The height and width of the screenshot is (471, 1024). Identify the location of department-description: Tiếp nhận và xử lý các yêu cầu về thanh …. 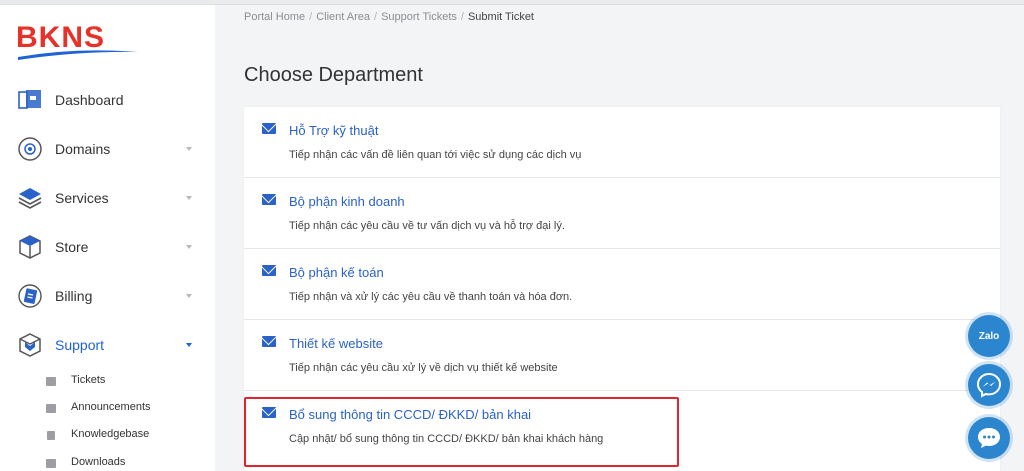
(431, 297).